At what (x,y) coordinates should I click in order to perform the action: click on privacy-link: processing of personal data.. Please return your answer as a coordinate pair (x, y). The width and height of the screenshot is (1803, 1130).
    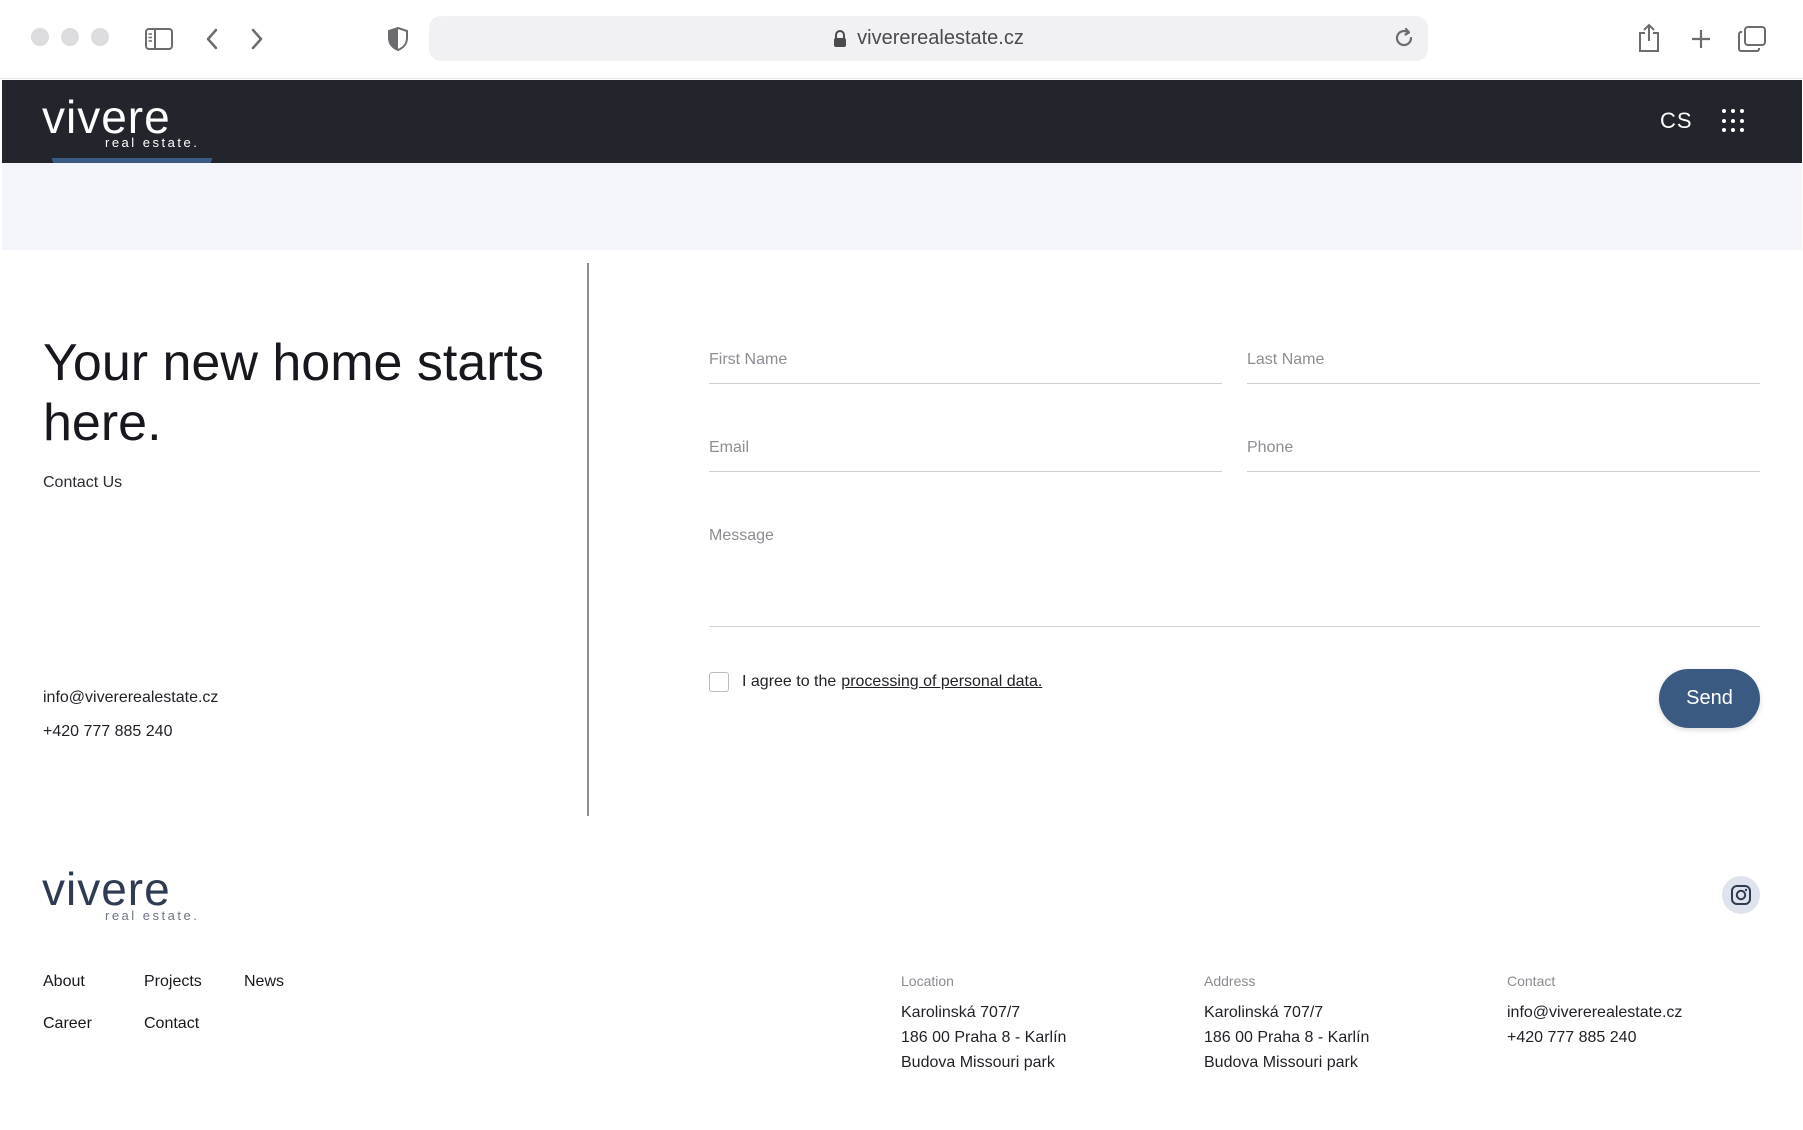
    Looking at the image, I should click on (941, 682).